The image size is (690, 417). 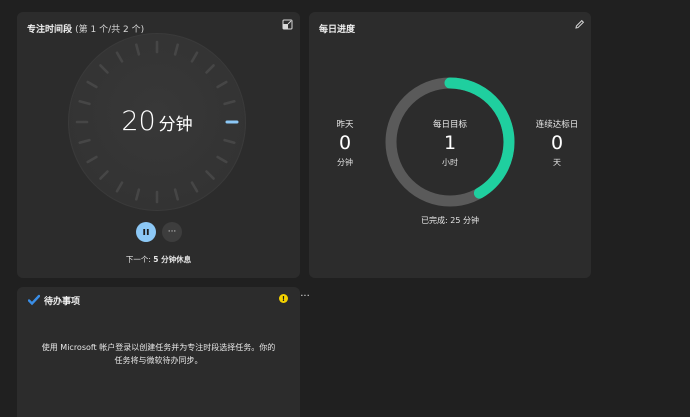 I want to click on next-session-label: 下一个: 5 分钟休息, so click(x=158, y=259).